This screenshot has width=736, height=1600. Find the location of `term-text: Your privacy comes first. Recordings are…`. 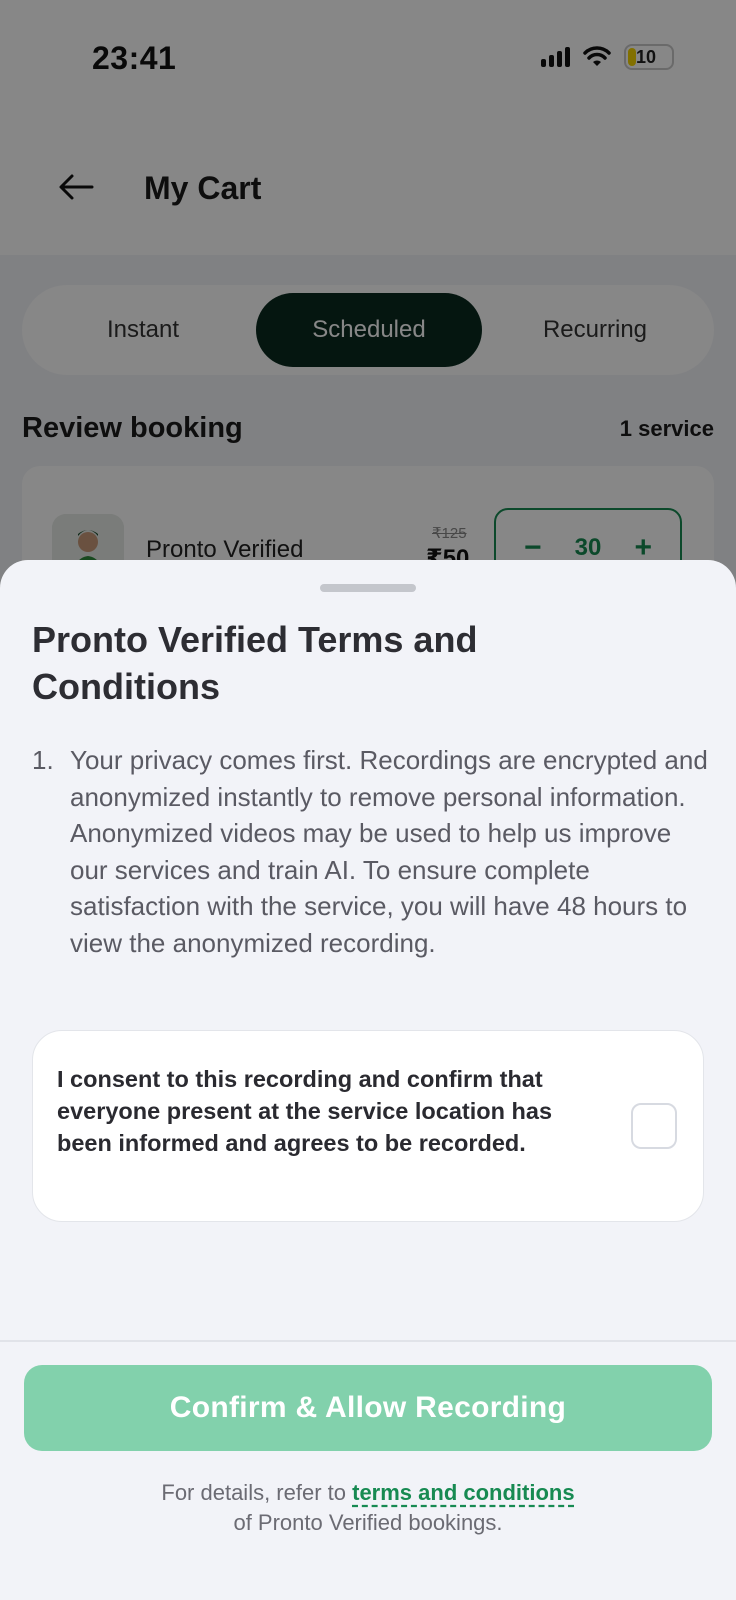

term-text: Your privacy comes first. Recordings are… is located at coordinates (389, 851).